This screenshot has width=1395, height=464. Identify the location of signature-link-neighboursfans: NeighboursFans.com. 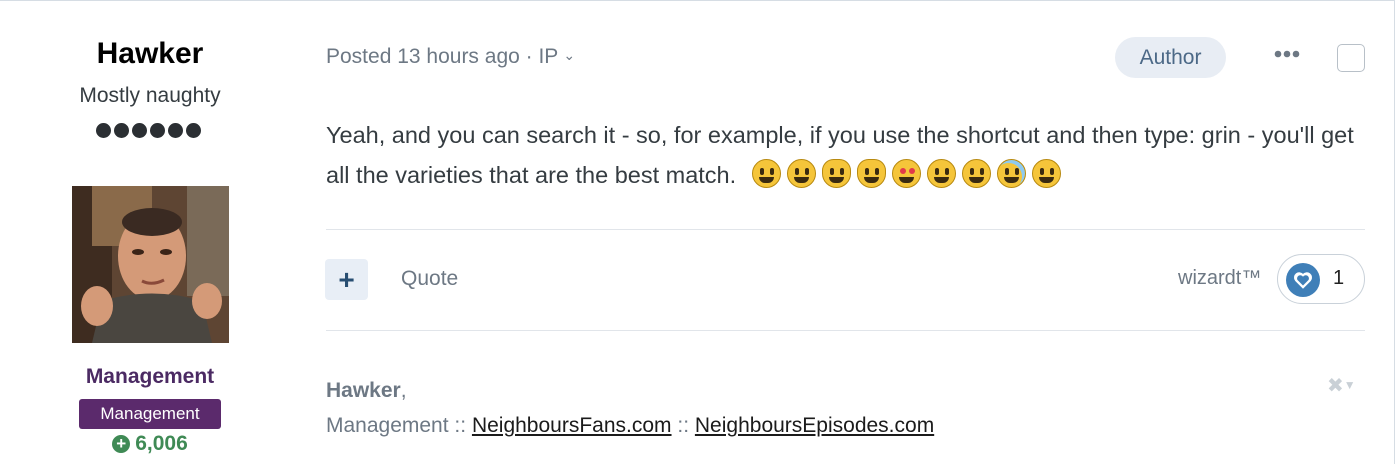
(572, 425).